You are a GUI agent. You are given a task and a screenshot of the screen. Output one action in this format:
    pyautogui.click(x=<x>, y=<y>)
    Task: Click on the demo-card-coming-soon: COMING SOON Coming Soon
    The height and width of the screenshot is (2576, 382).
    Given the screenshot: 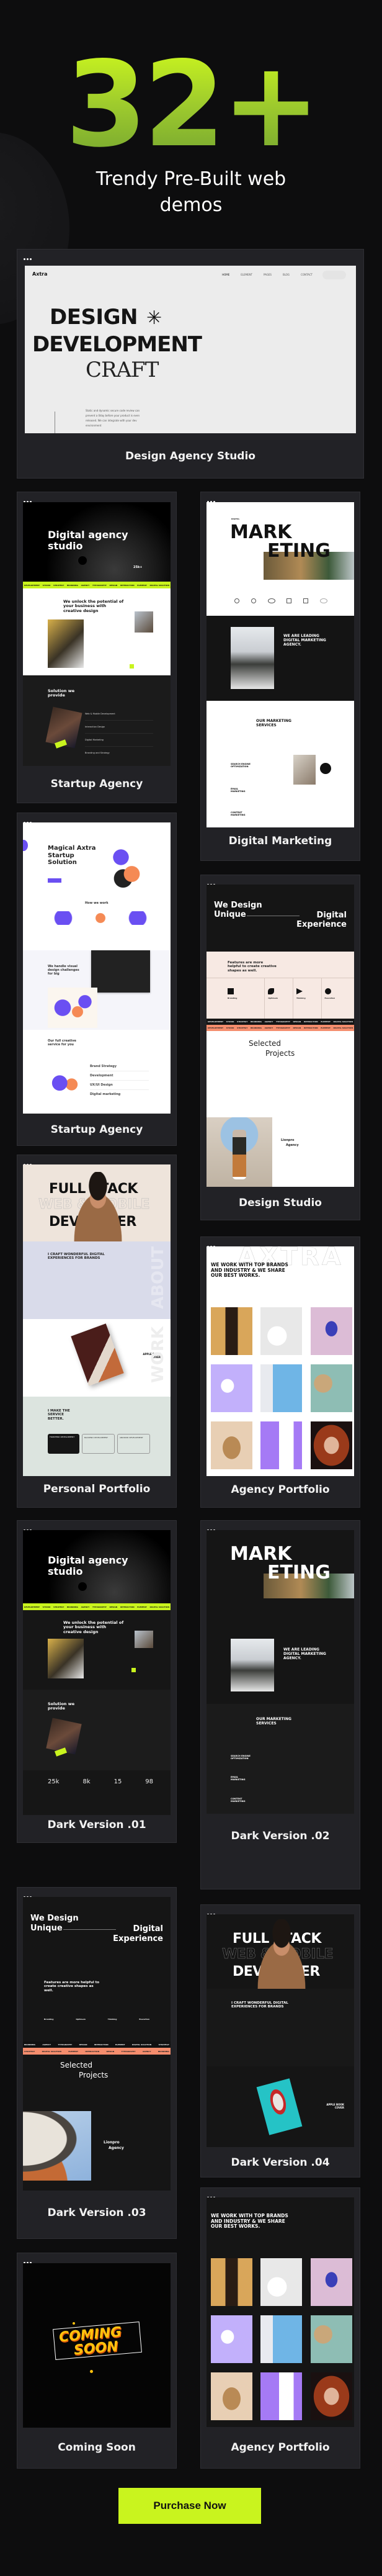 What is the action you would take?
    pyautogui.click(x=97, y=2361)
    